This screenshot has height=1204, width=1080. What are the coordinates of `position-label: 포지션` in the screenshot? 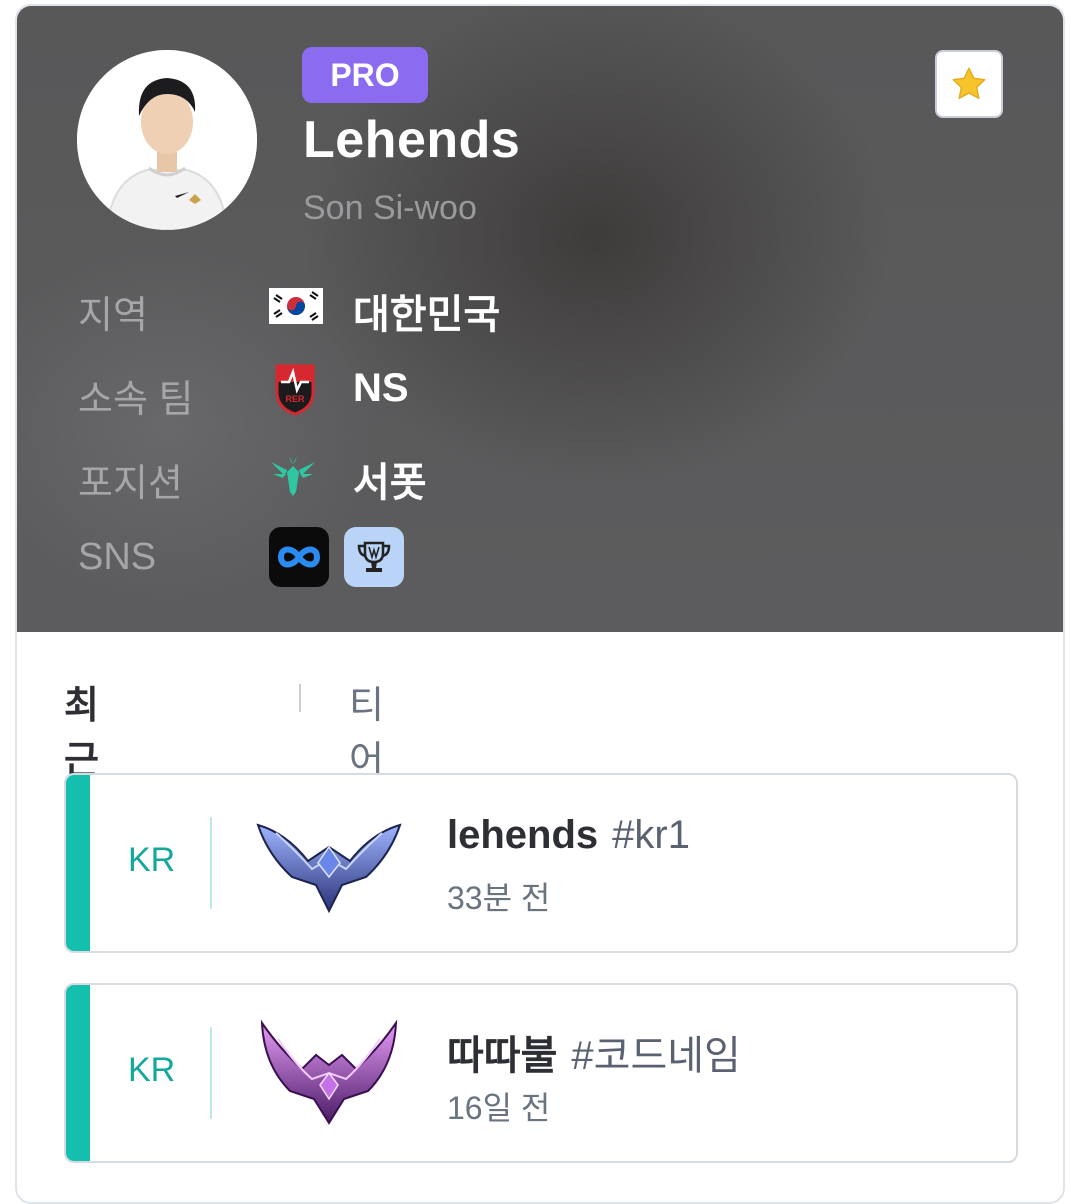 It's located at (130, 484).